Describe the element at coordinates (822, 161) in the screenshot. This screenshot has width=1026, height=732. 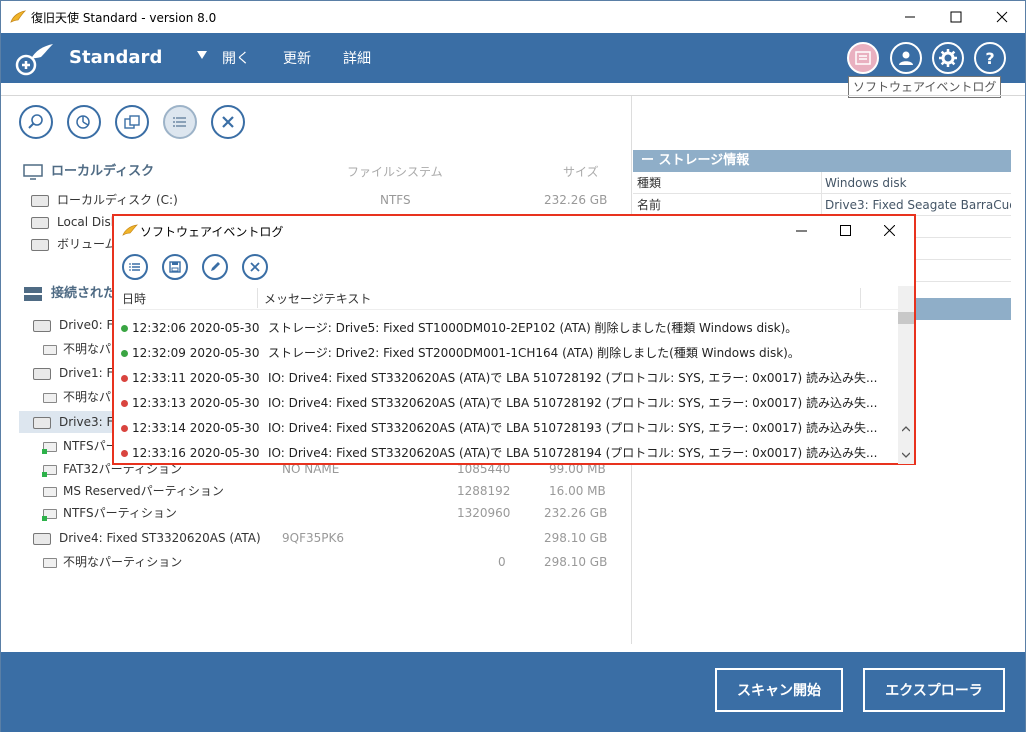
I see `storage-info-header: ー ストレージ情報` at that location.